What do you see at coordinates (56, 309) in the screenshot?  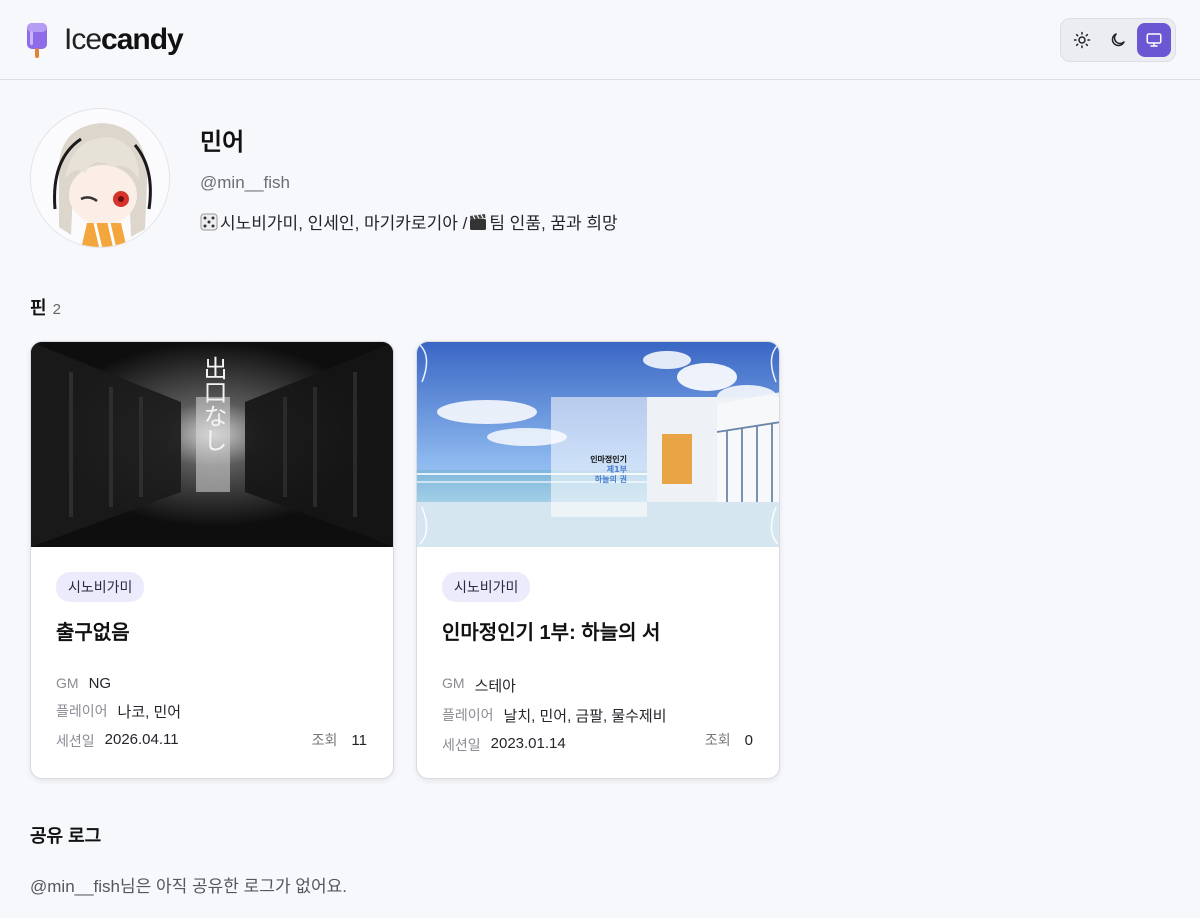 I see `pins-count: 2` at bounding box center [56, 309].